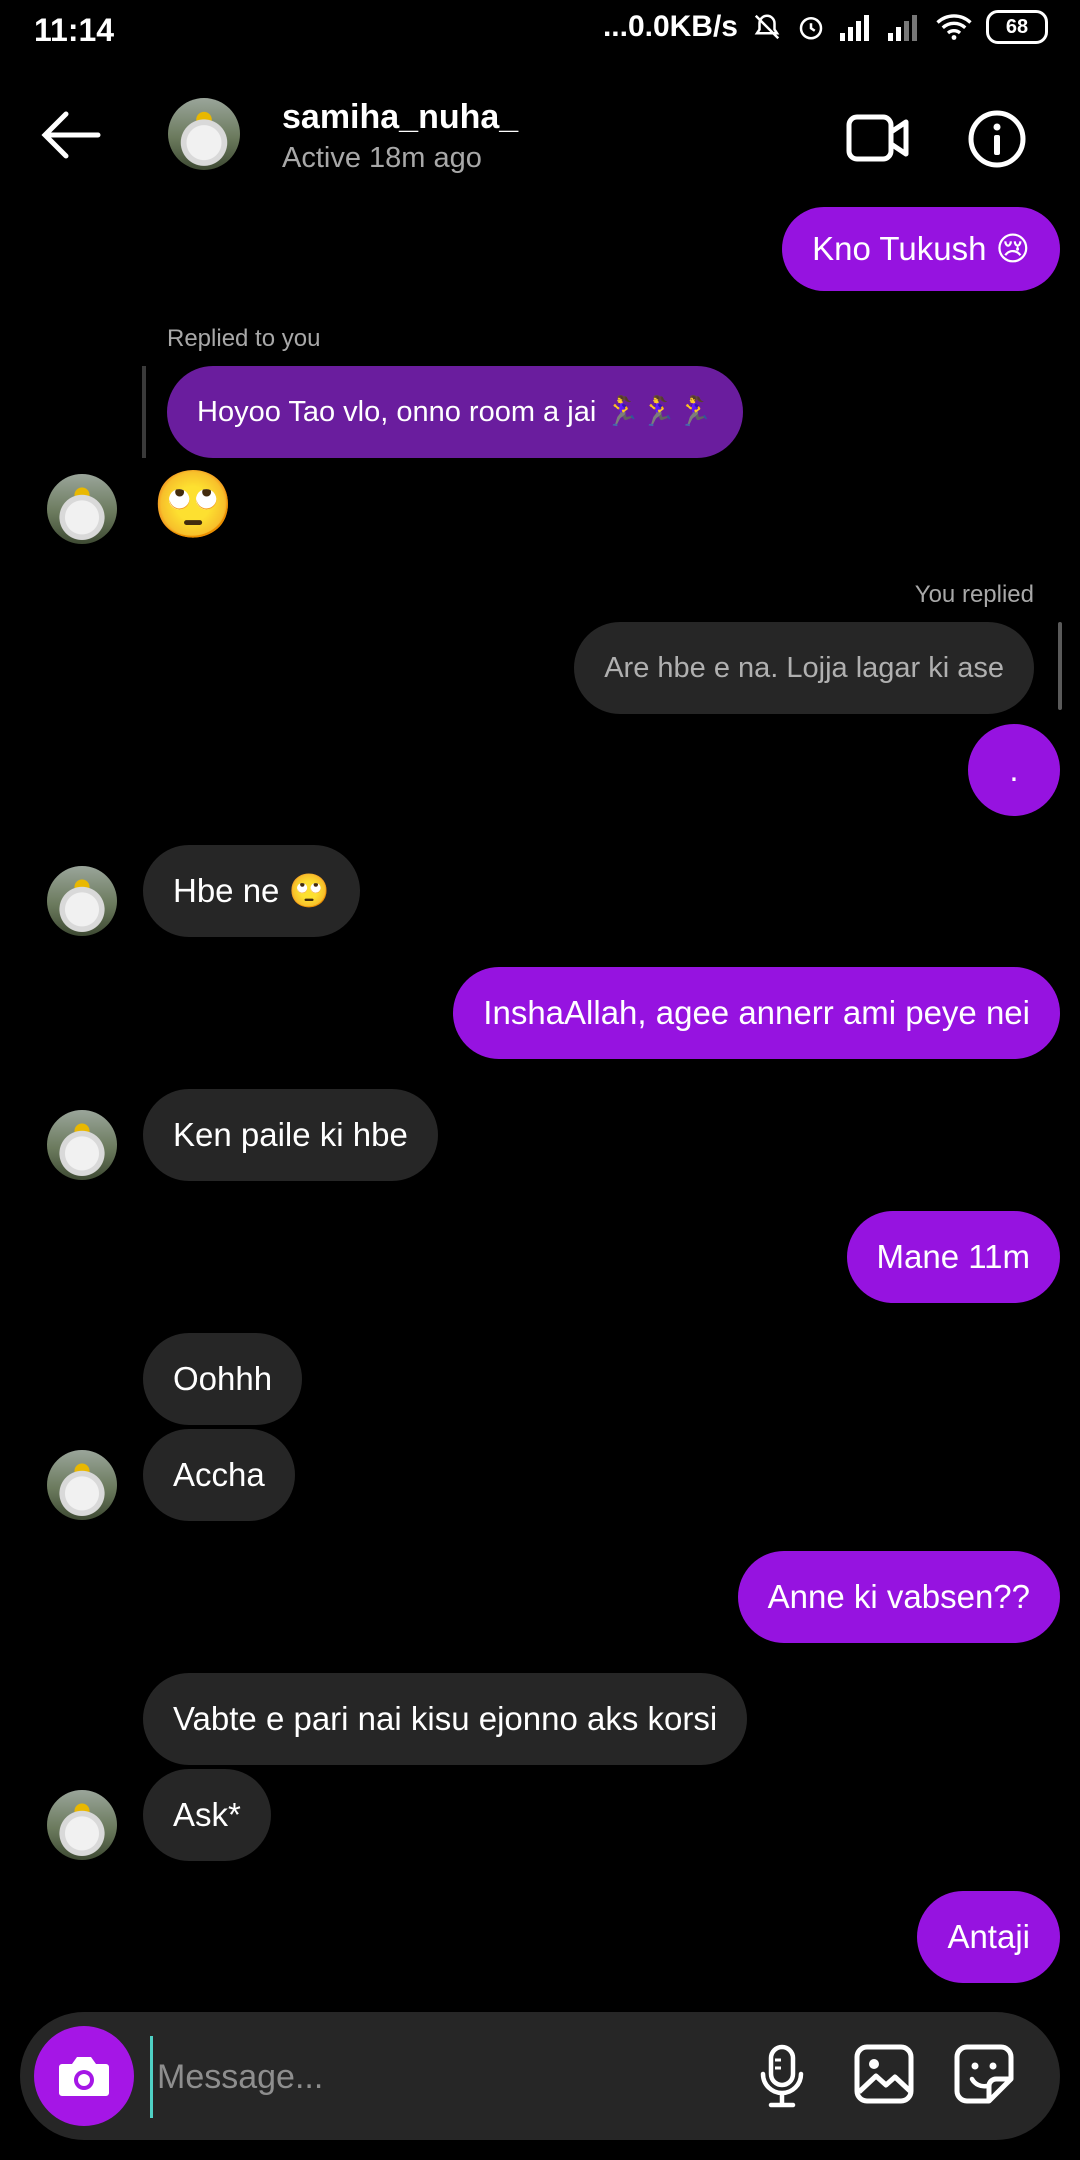 The height and width of the screenshot is (2160, 1080). I want to click on message-text: Oohhh, so click(223, 1379).